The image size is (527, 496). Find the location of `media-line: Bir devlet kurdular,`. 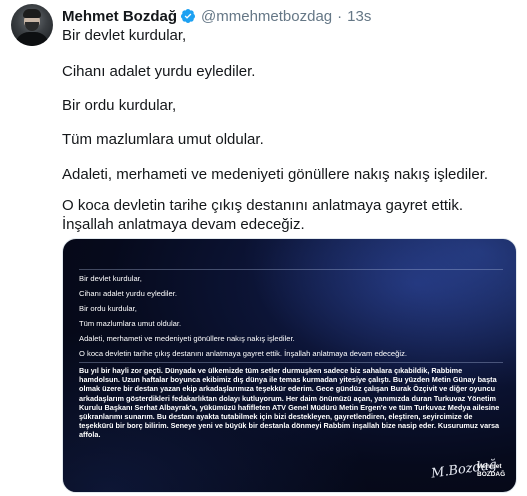

media-line: Bir devlet kurdular, is located at coordinates (110, 278).